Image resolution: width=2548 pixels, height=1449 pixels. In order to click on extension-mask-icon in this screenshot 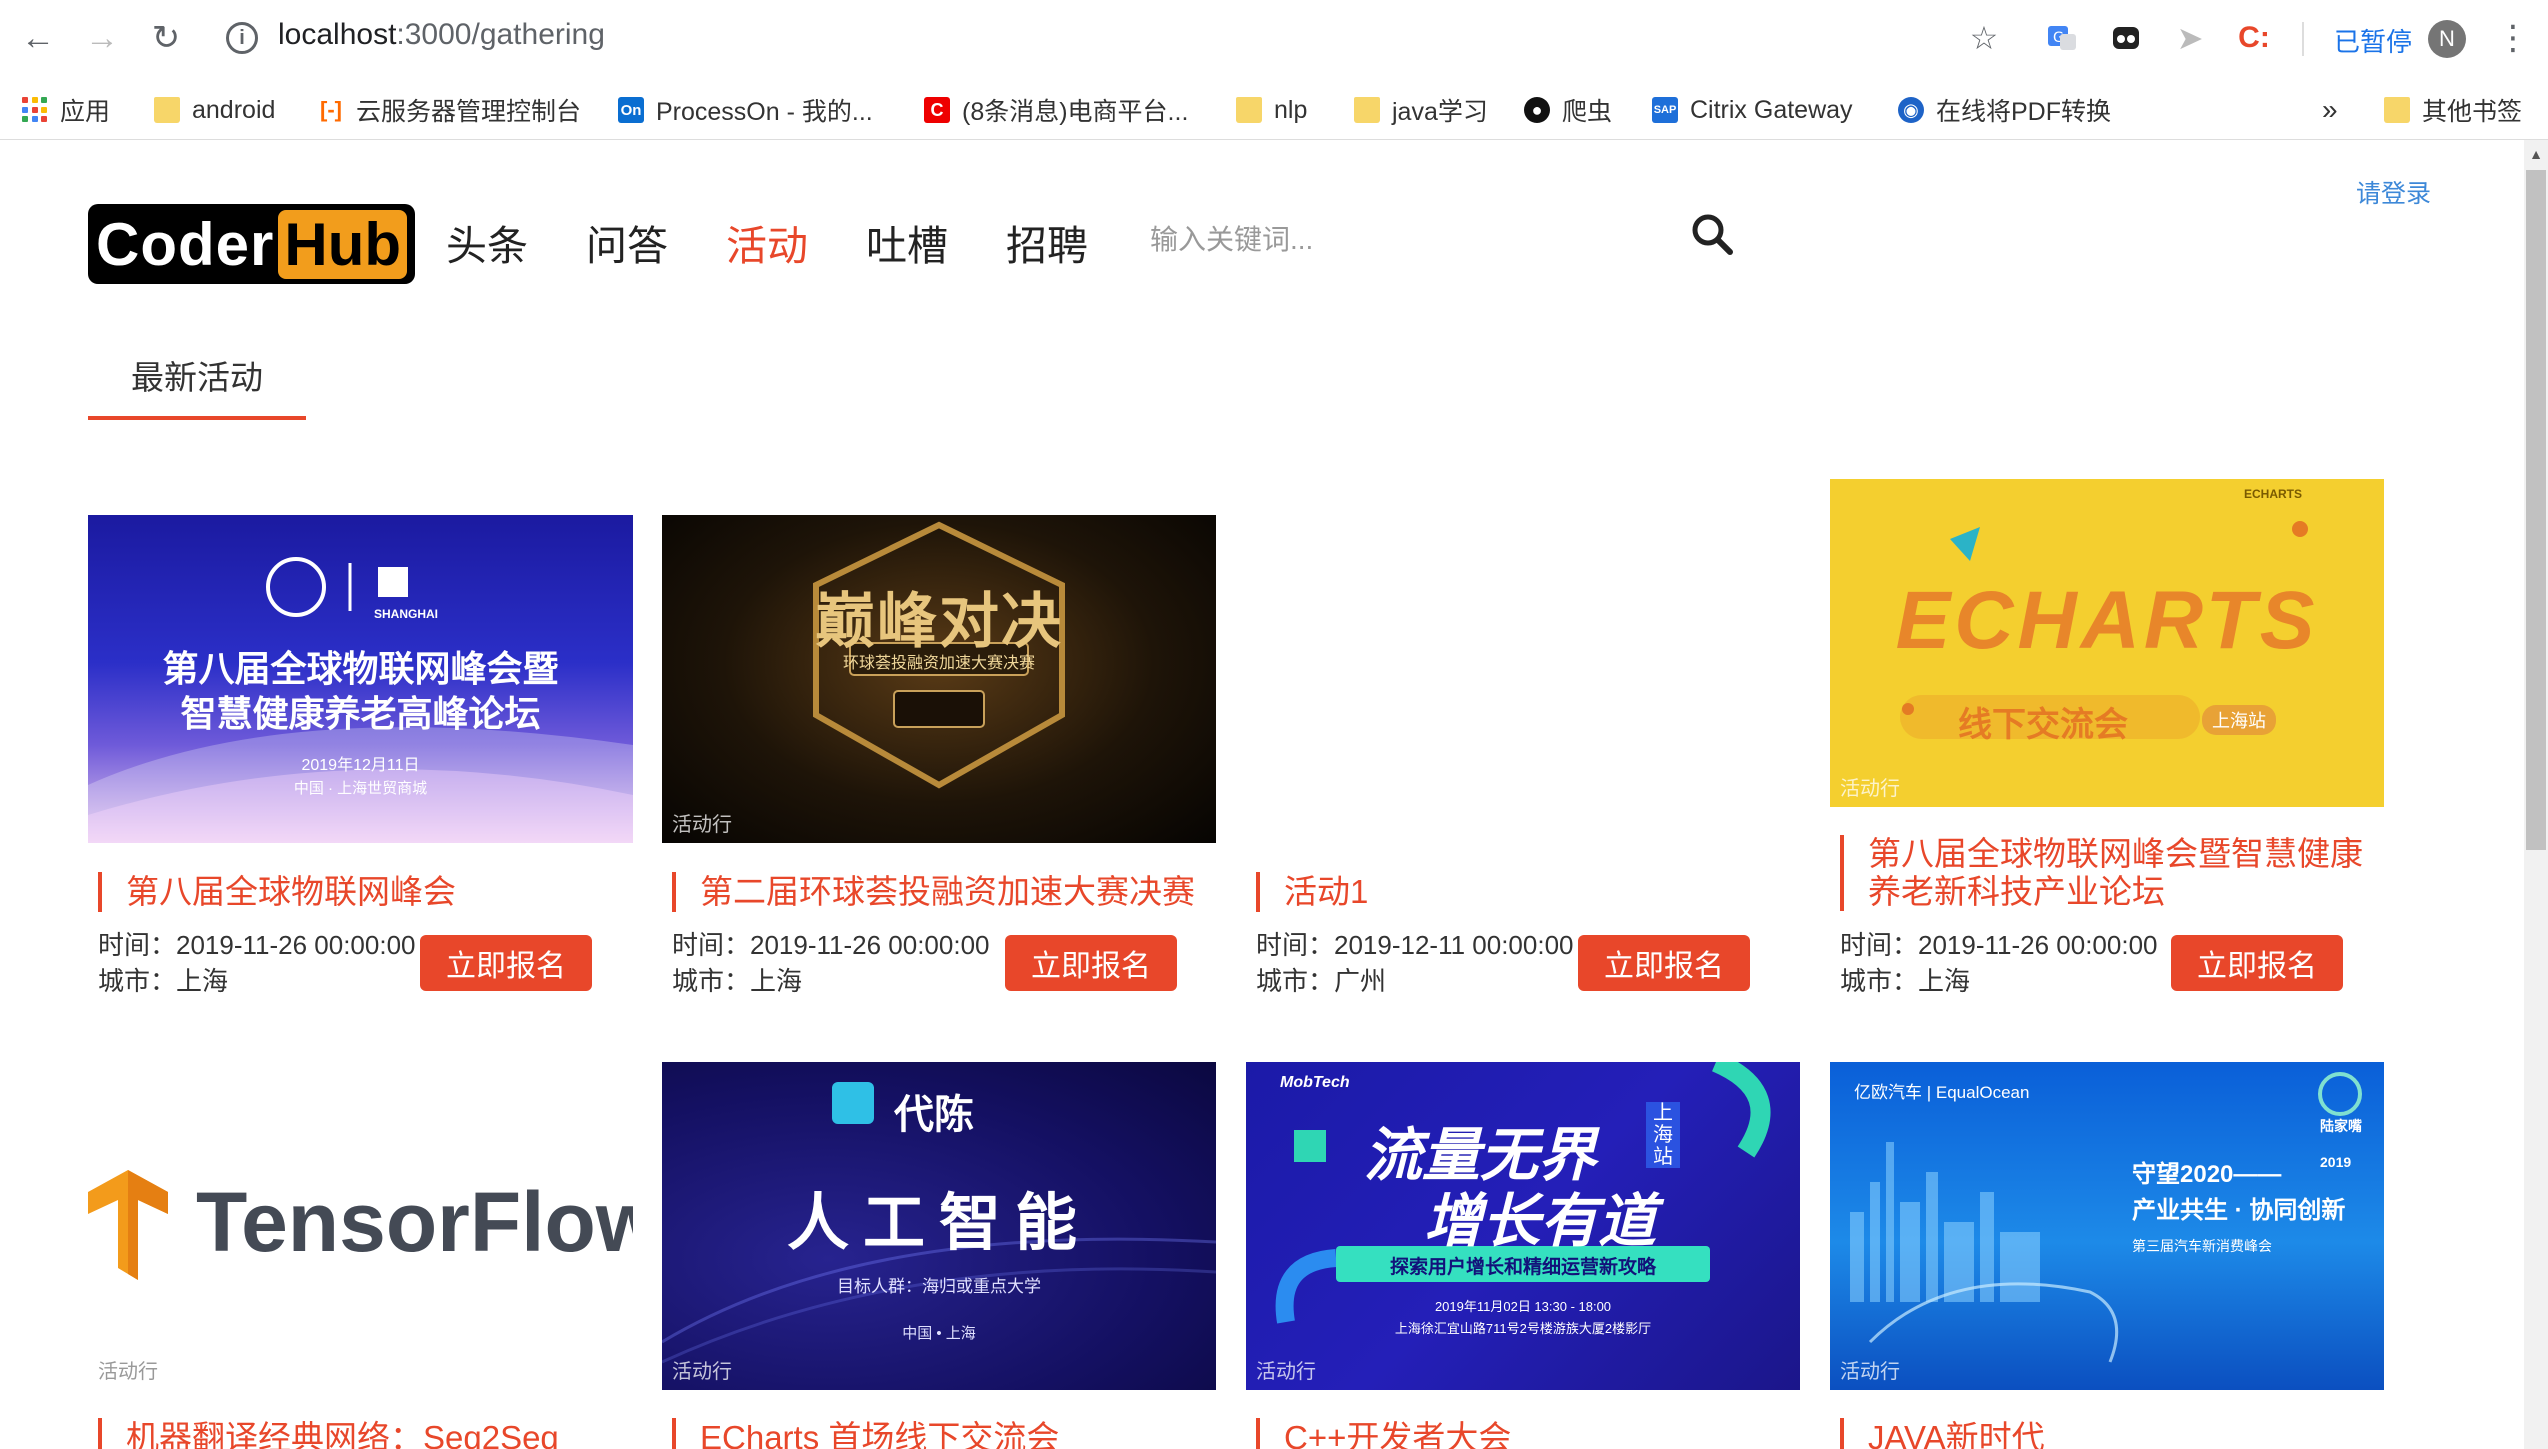, I will do `click(2126, 38)`.